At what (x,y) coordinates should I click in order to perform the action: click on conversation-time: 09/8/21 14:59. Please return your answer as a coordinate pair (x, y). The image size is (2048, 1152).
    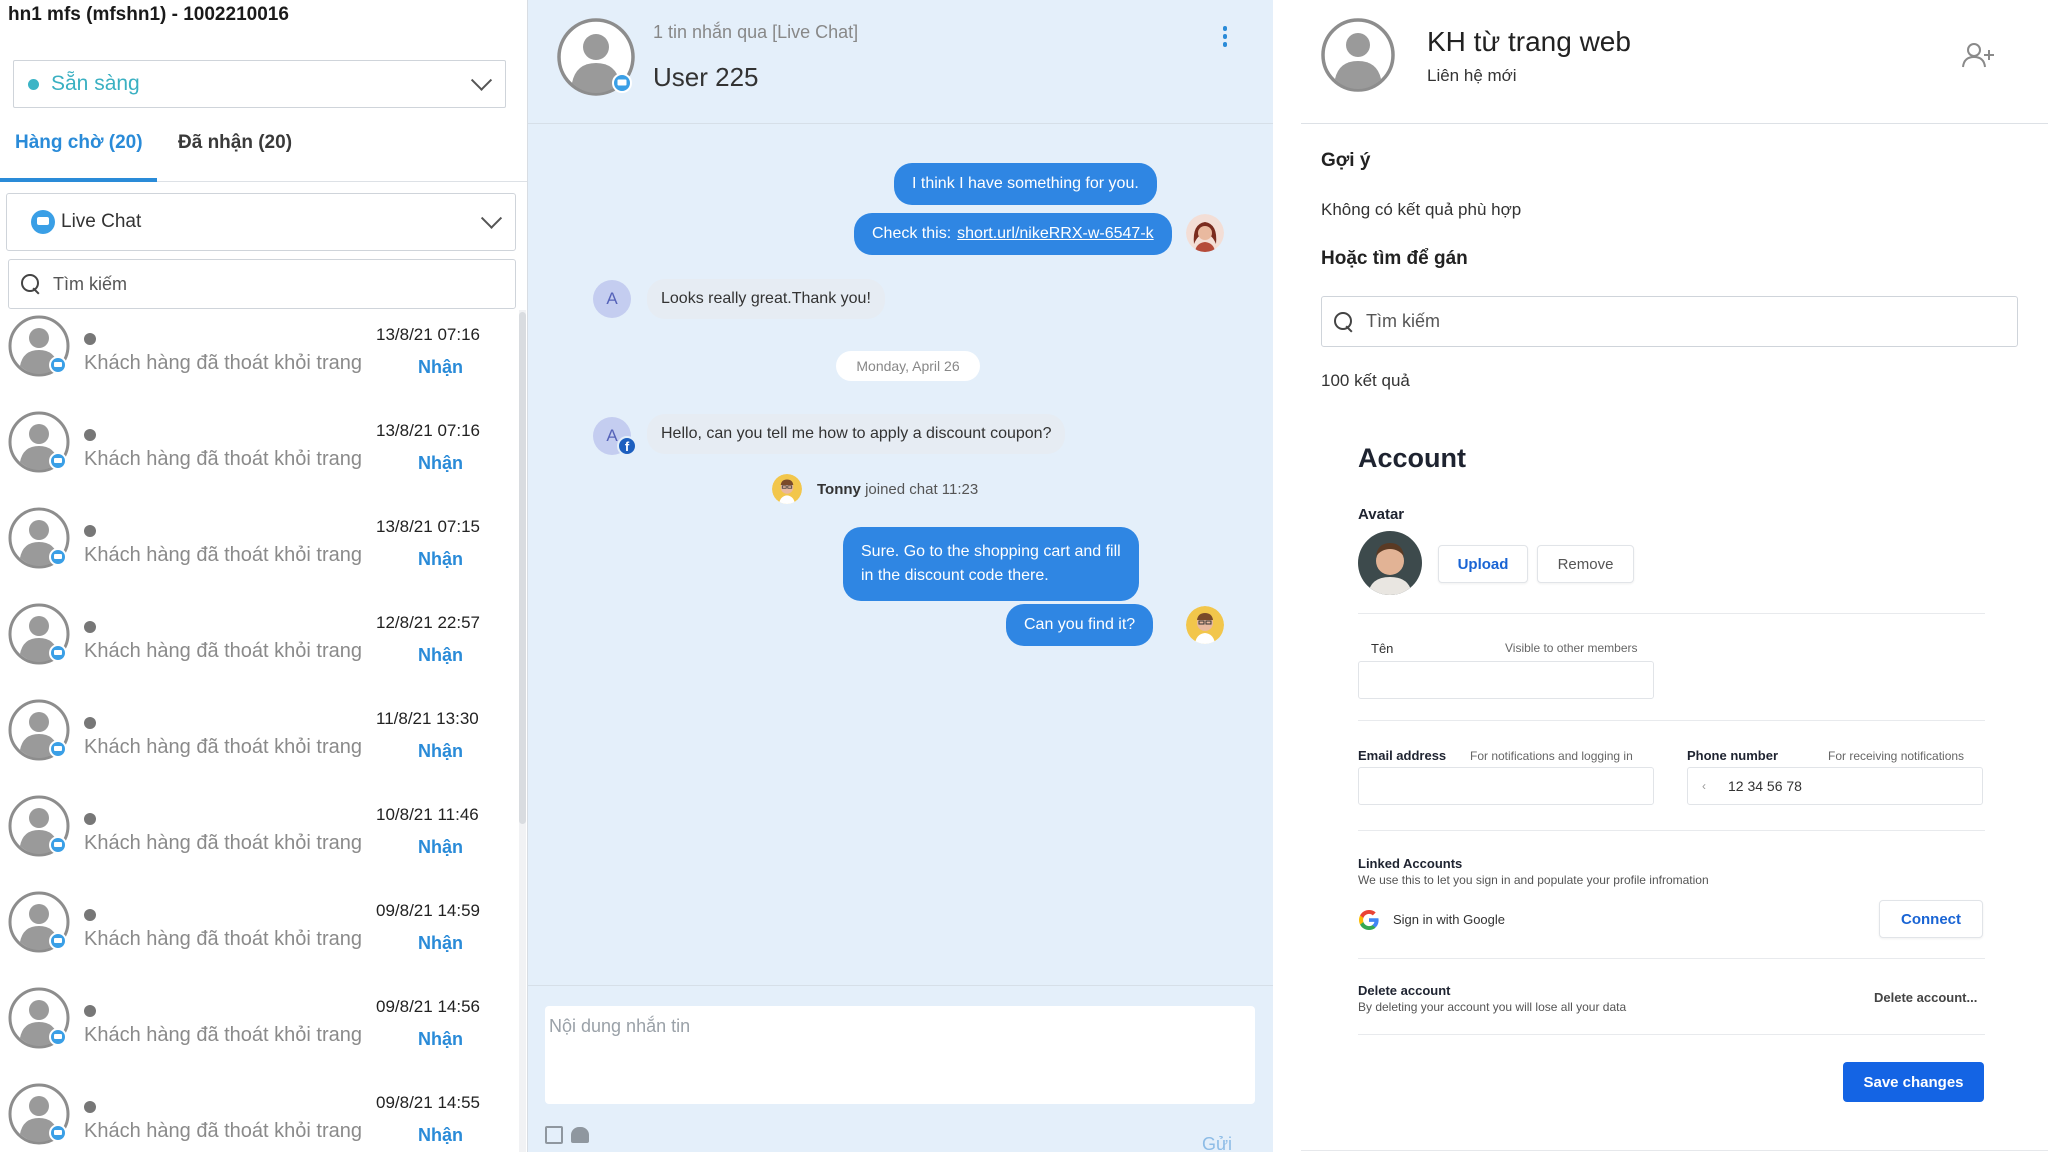
    Looking at the image, I should click on (428, 910).